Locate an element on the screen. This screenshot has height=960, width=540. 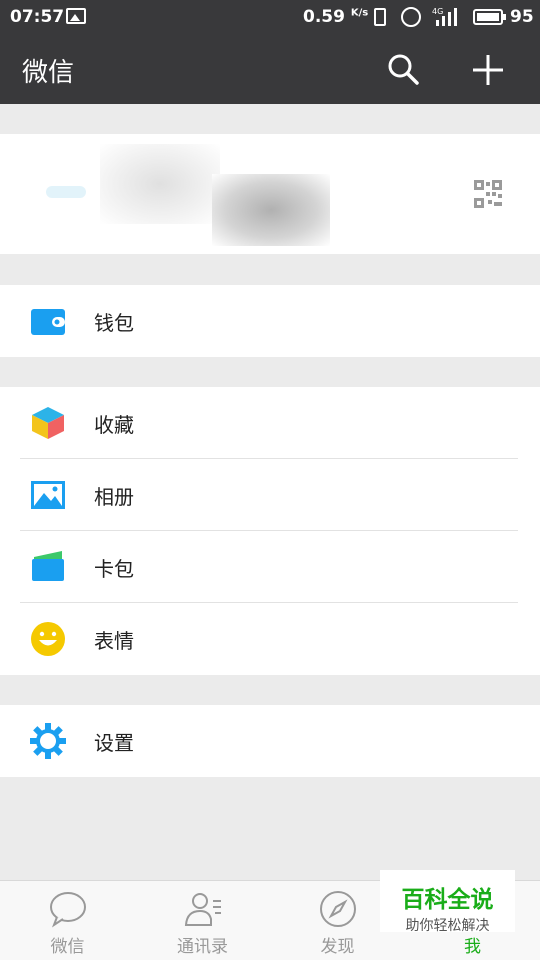
battery-icon is located at coordinates (489, 17).